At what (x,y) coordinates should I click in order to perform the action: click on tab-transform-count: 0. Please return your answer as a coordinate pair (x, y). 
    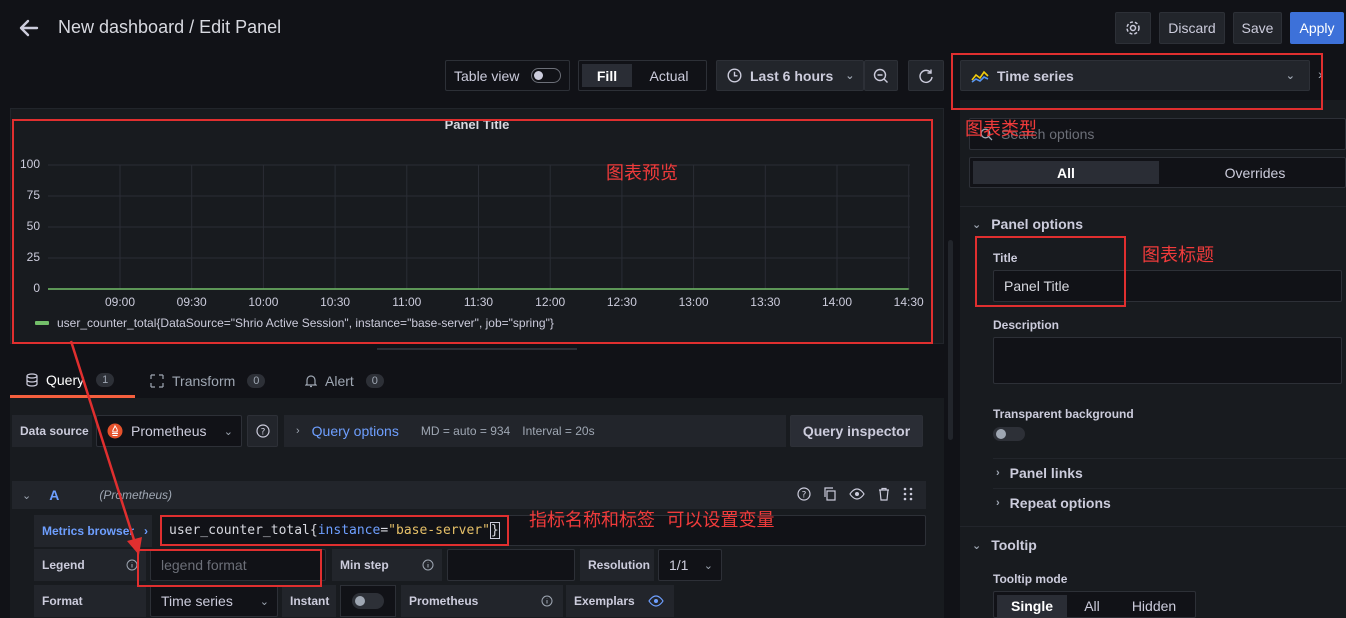
    Looking at the image, I should click on (256, 381).